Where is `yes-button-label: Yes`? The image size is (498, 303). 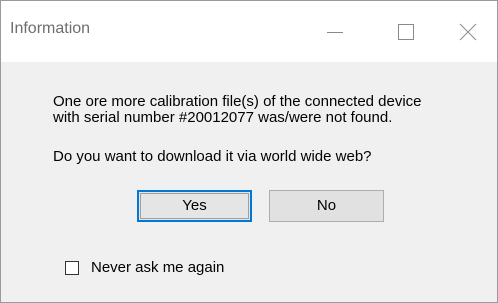 yes-button-label: Yes is located at coordinates (194, 205).